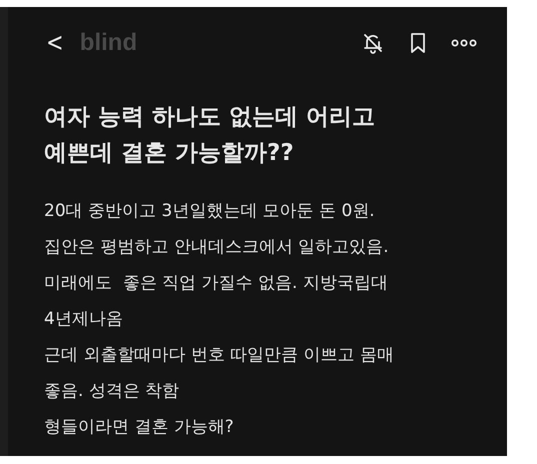  Describe the element at coordinates (220, 355) in the screenshot. I see `post-body-line: 근데 외출할때마다 번호 따일만큼 이쁘고 몸매` at that location.